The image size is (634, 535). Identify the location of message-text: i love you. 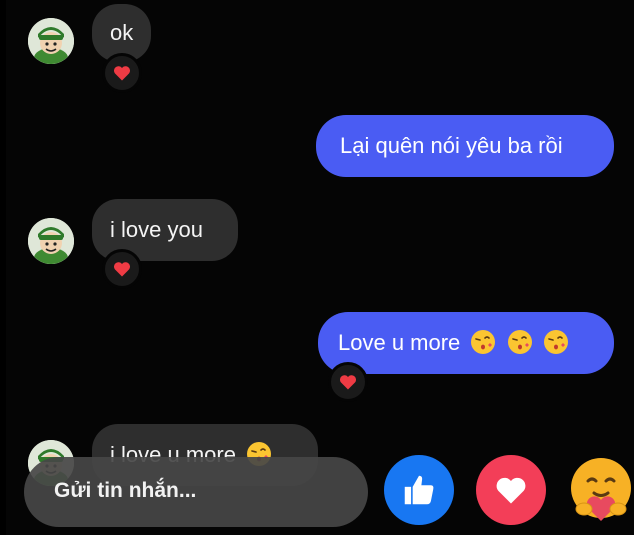
(156, 229).